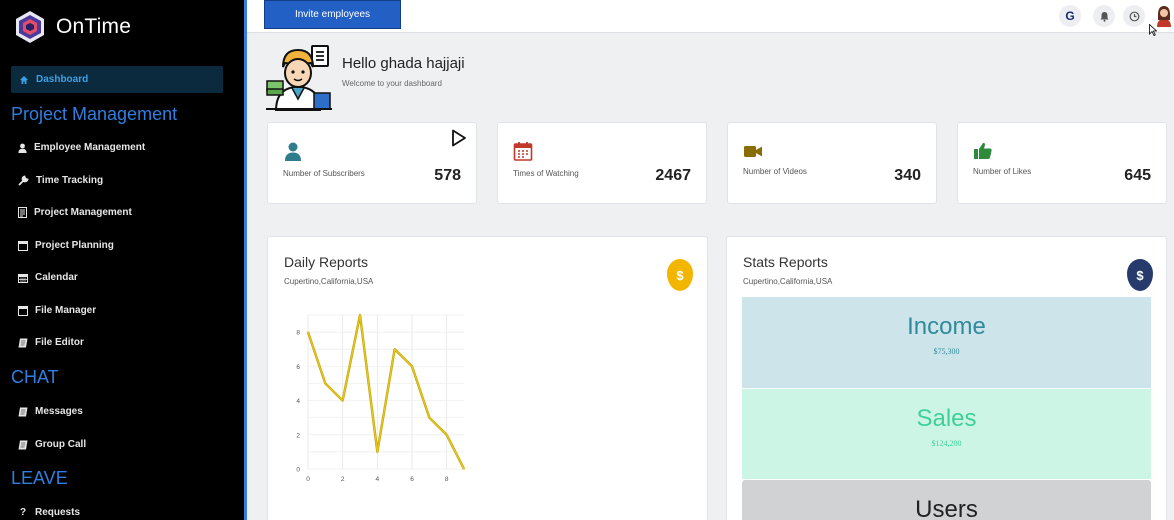  What do you see at coordinates (1153, 30) in the screenshot?
I see `mouse-cursor-icon` at bounding box center [1153, 30].